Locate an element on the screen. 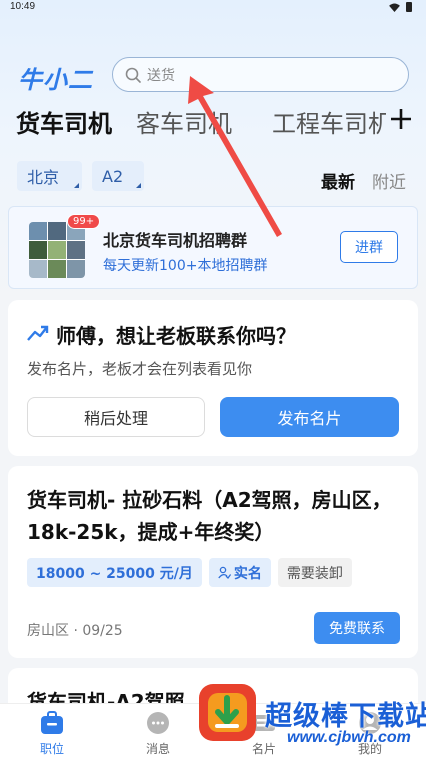 This screenshot has height=759, width=426. license-filter-label: A2 is located at coordinates (113, 176).